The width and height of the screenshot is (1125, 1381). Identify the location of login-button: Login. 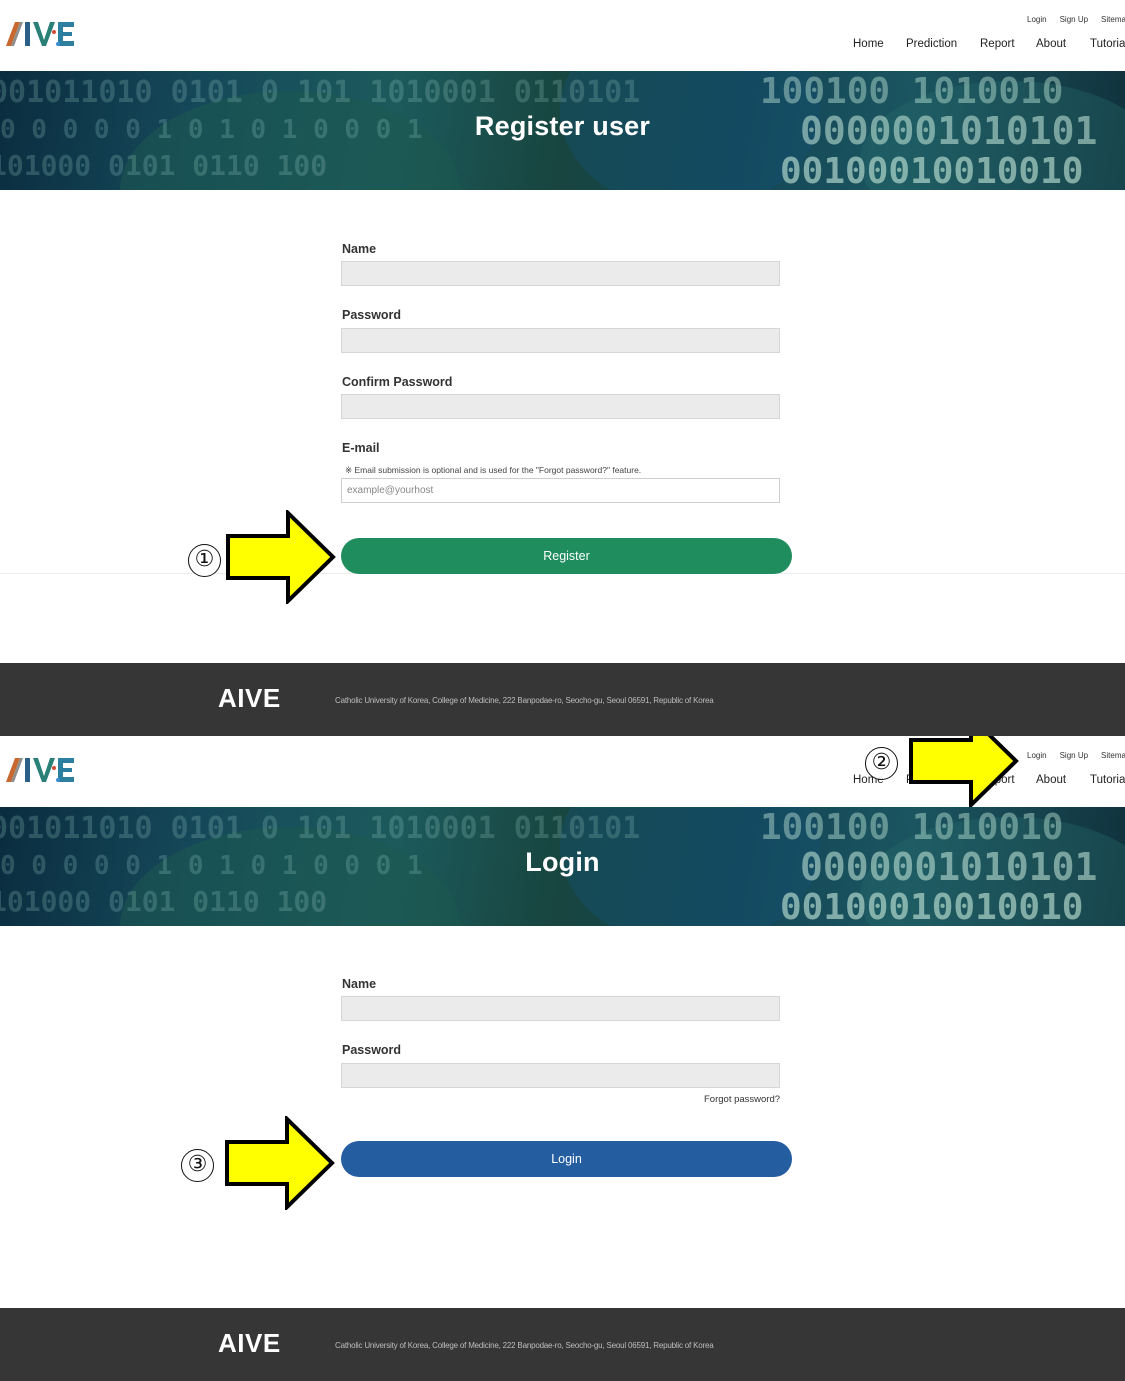
(566, 1159).